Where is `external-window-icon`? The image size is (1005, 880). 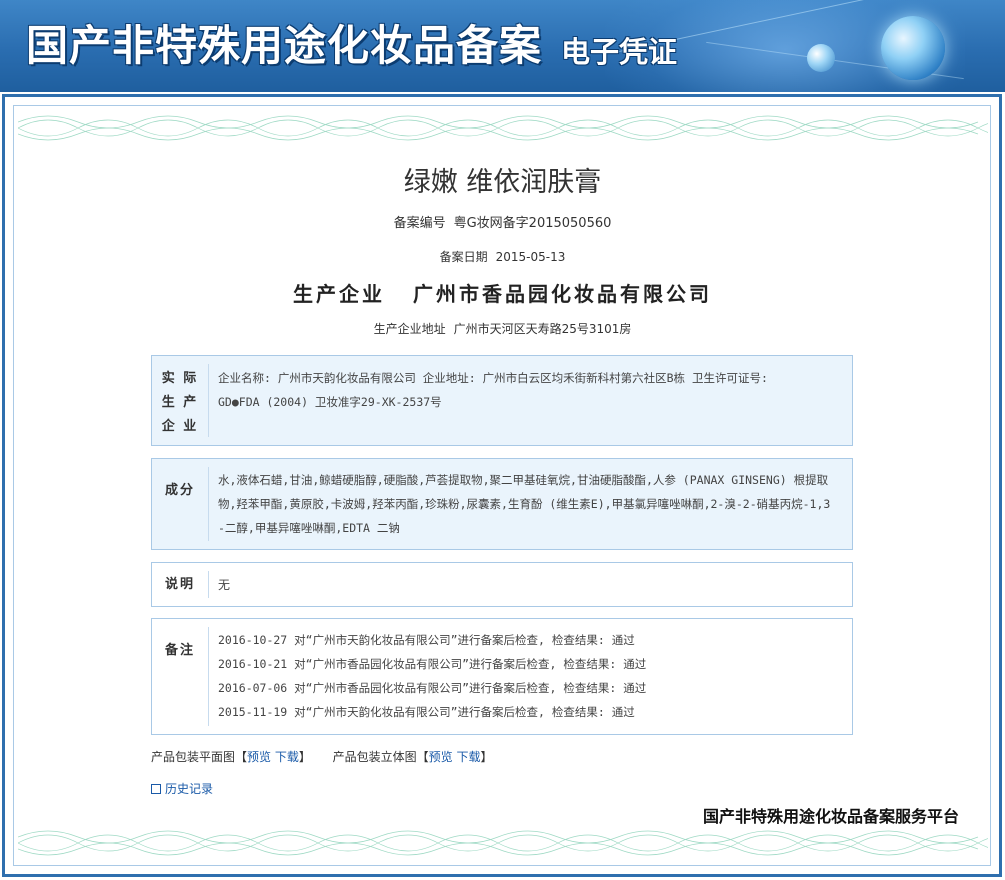
external-window-icon is located at coordinates (156, 789).